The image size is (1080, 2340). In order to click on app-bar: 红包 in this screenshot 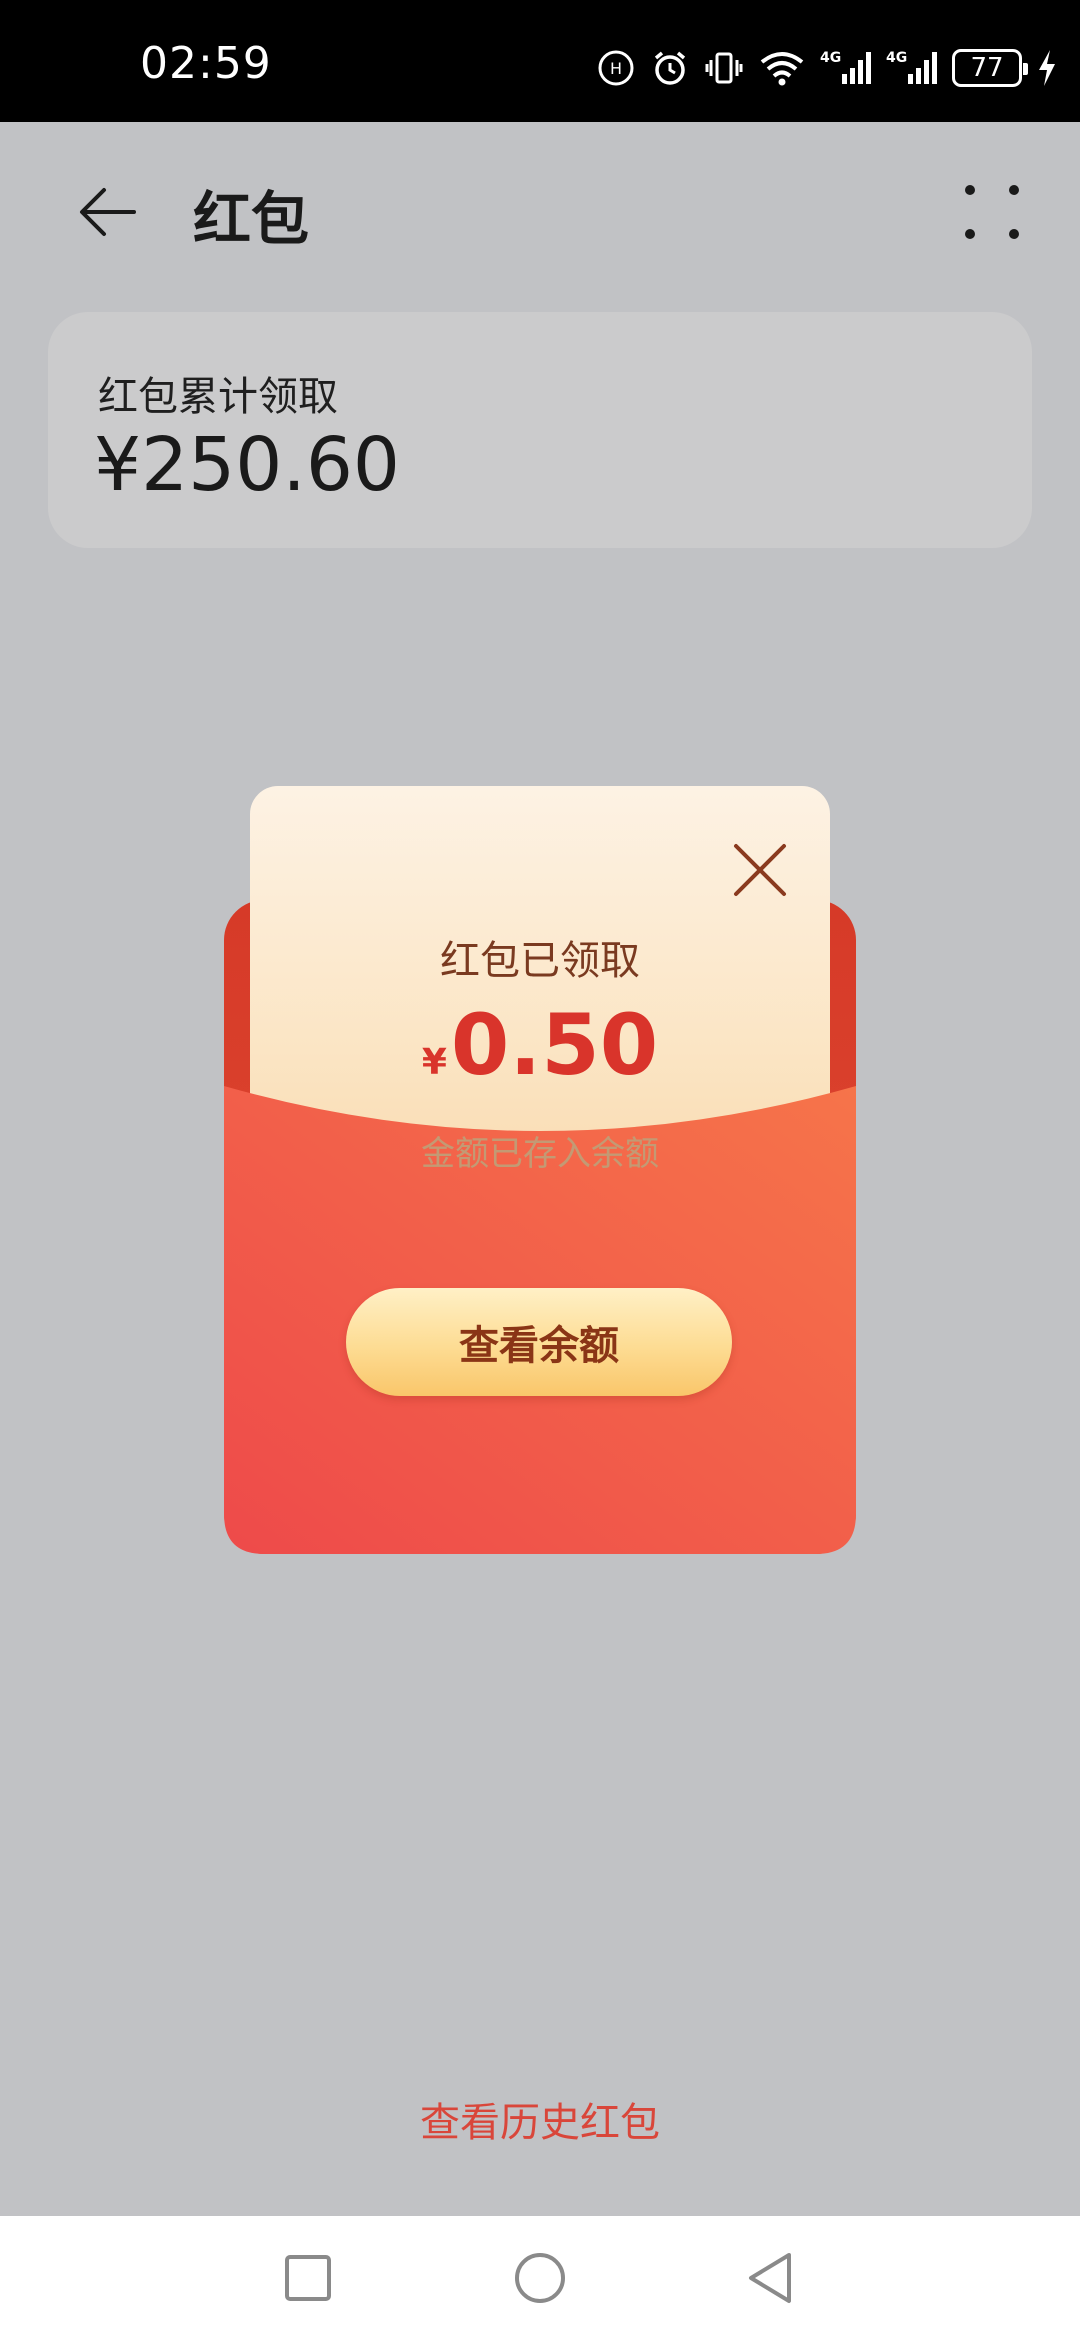, I will do `click(540, 207)`.